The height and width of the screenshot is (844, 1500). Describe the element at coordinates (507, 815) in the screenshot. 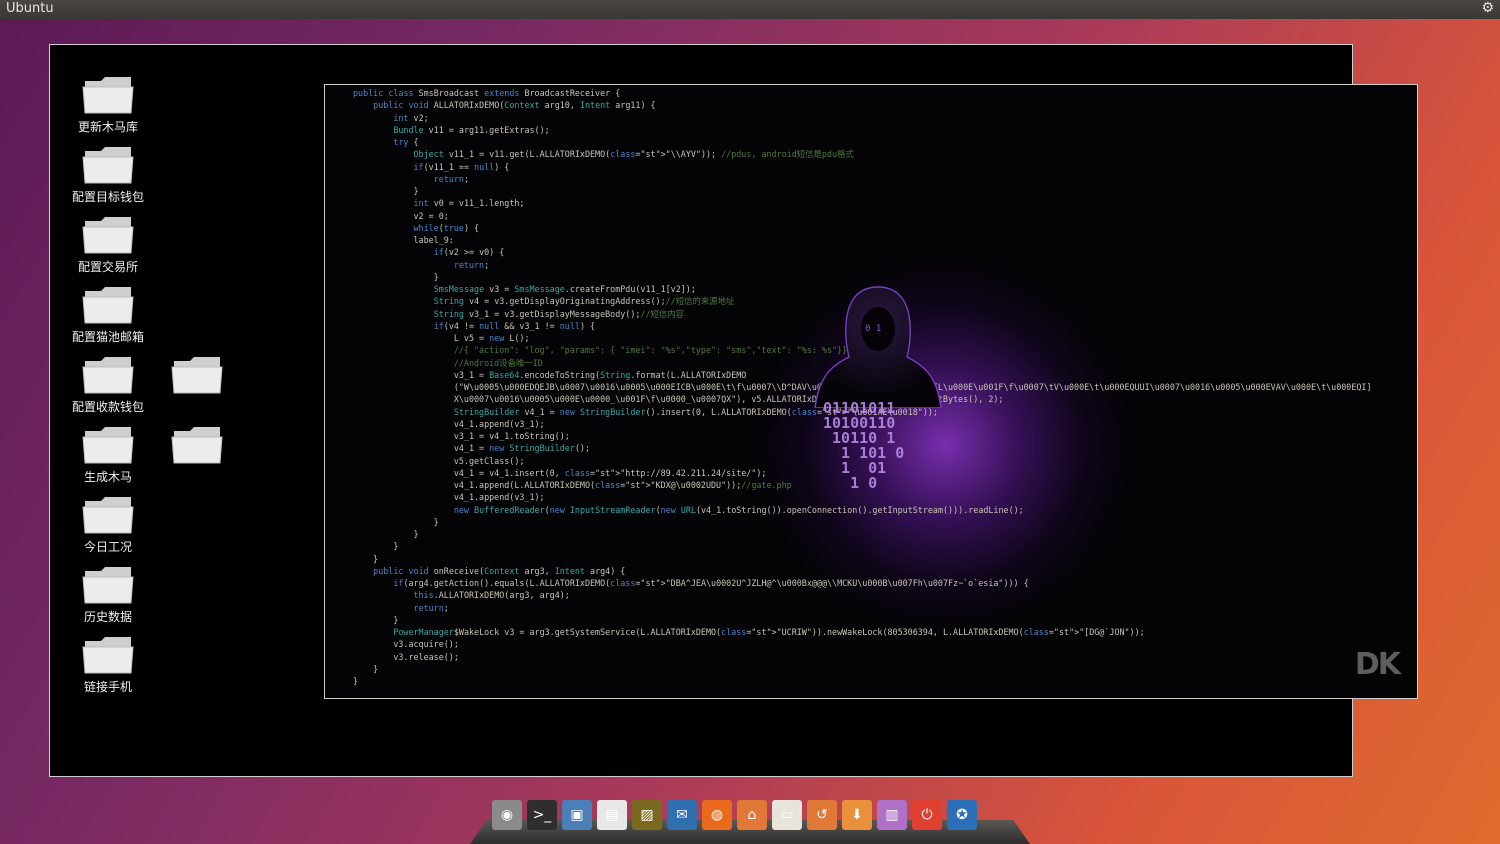

I see `ubuntu-icon: ◉` at that location.